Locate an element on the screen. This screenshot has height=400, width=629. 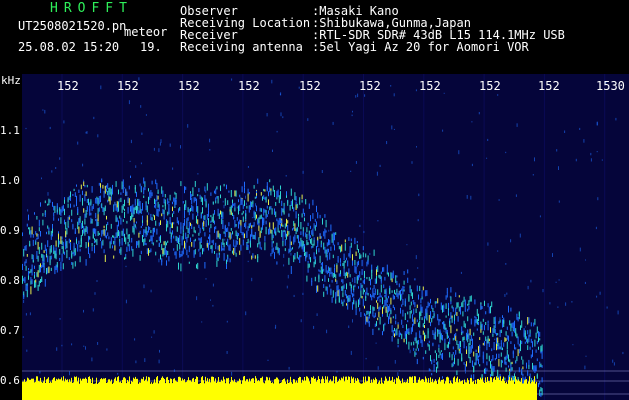
x-tick-1: 152 is located at coordinates (68, 86).